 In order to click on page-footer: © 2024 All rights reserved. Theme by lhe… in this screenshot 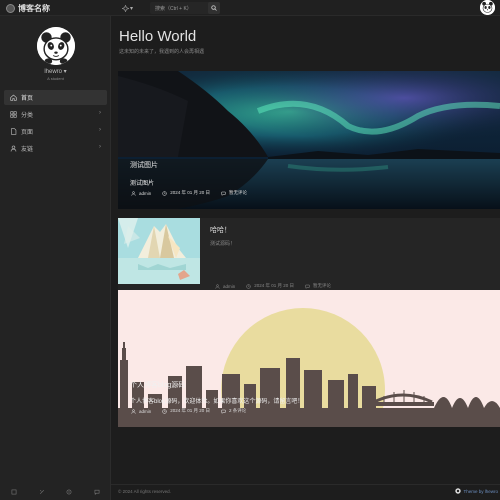, I will do `click(305, 492)`.